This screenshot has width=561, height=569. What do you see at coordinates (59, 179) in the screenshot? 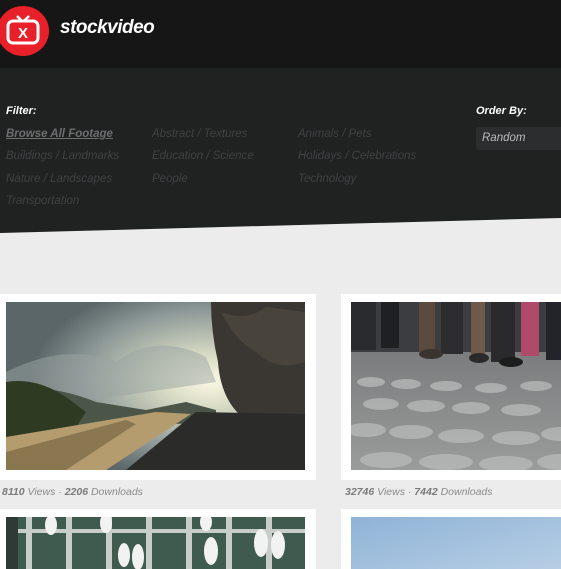
I see `filter-nature-landscapes: Nature / Landscapes` at bounding box center [59, 179].